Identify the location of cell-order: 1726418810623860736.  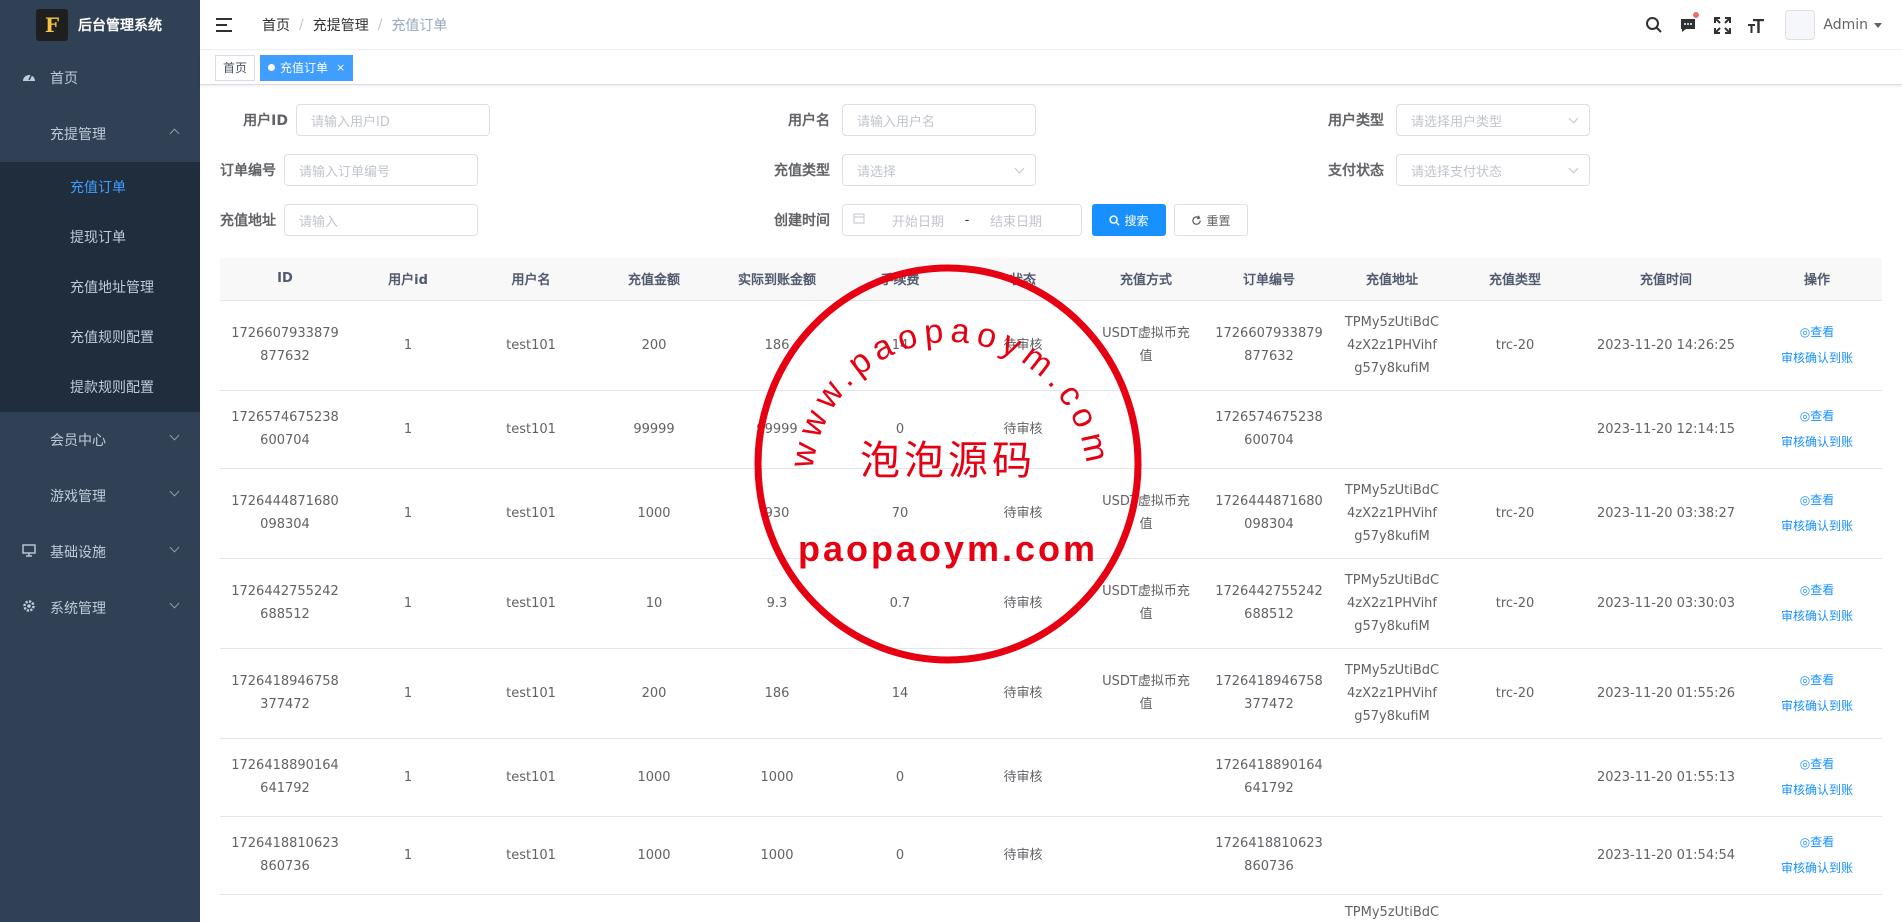
(1269, 855).